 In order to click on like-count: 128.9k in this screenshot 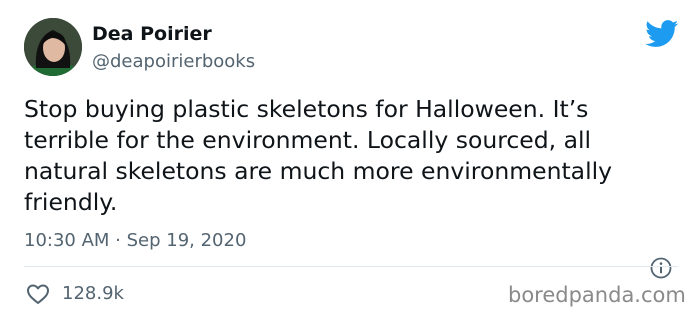, I will do `click(93, 293)`.